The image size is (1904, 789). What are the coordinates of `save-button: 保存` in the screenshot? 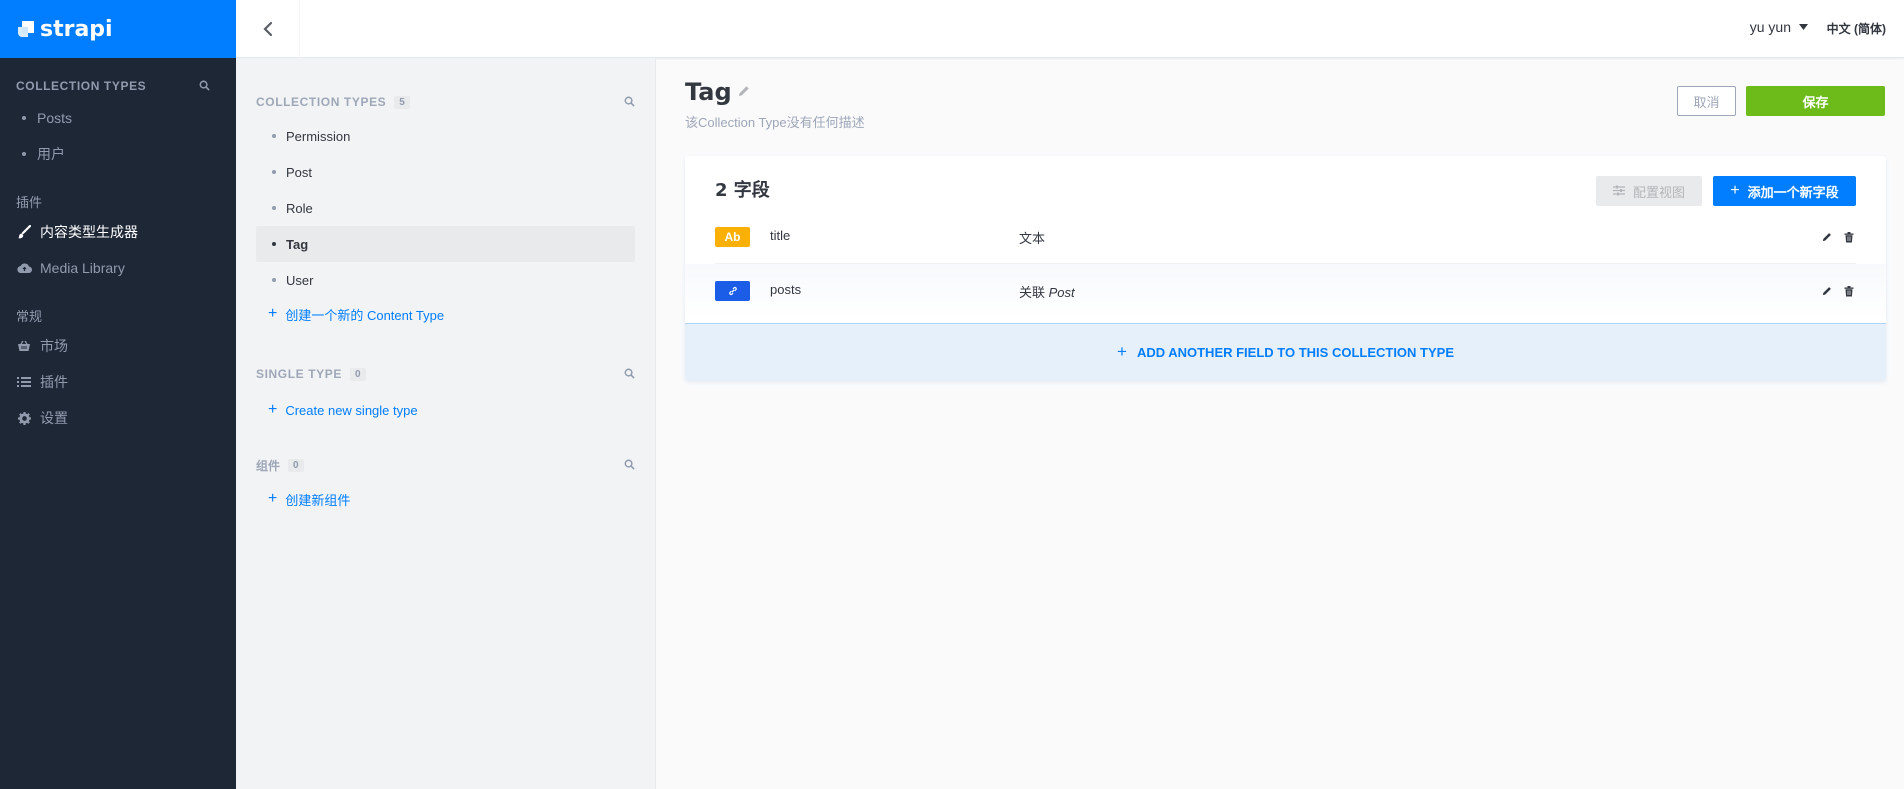 It's located at (1815, 101).